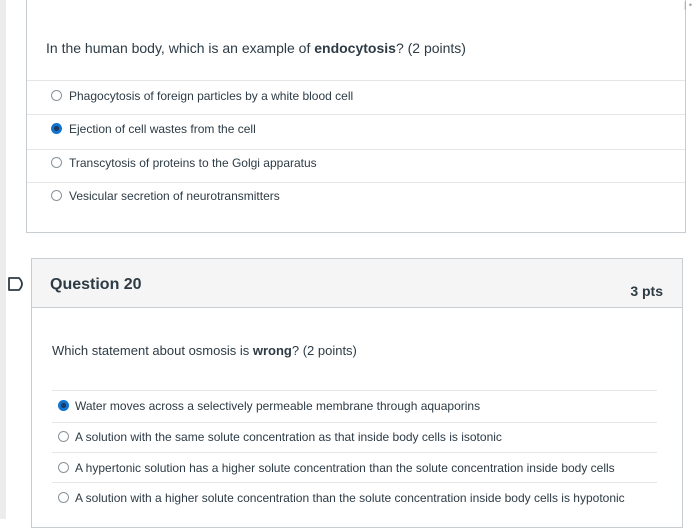 This screenshot has height=528, width=700. I want to click on answer-label: Ejection of cell wastes from the cell, so click(162, 129).